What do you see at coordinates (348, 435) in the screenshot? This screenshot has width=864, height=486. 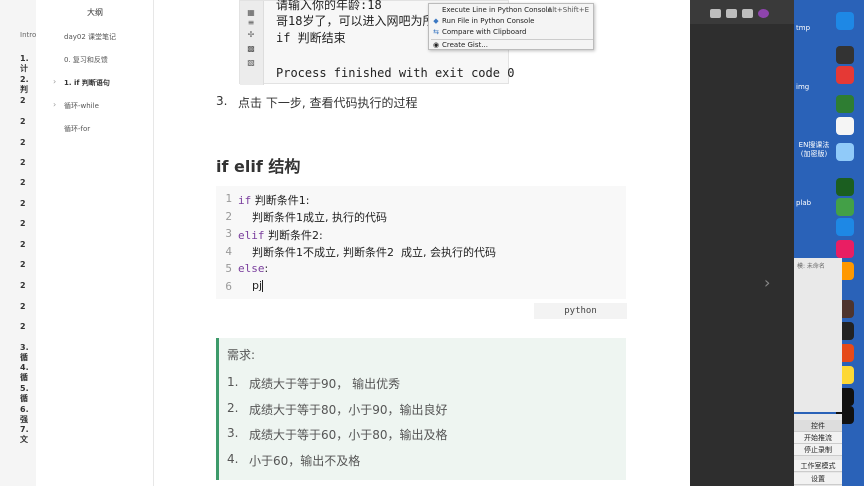 I see `list-item-text: 成绩大于等于60，小于80，输出及格` at bounding box center [348, 435].